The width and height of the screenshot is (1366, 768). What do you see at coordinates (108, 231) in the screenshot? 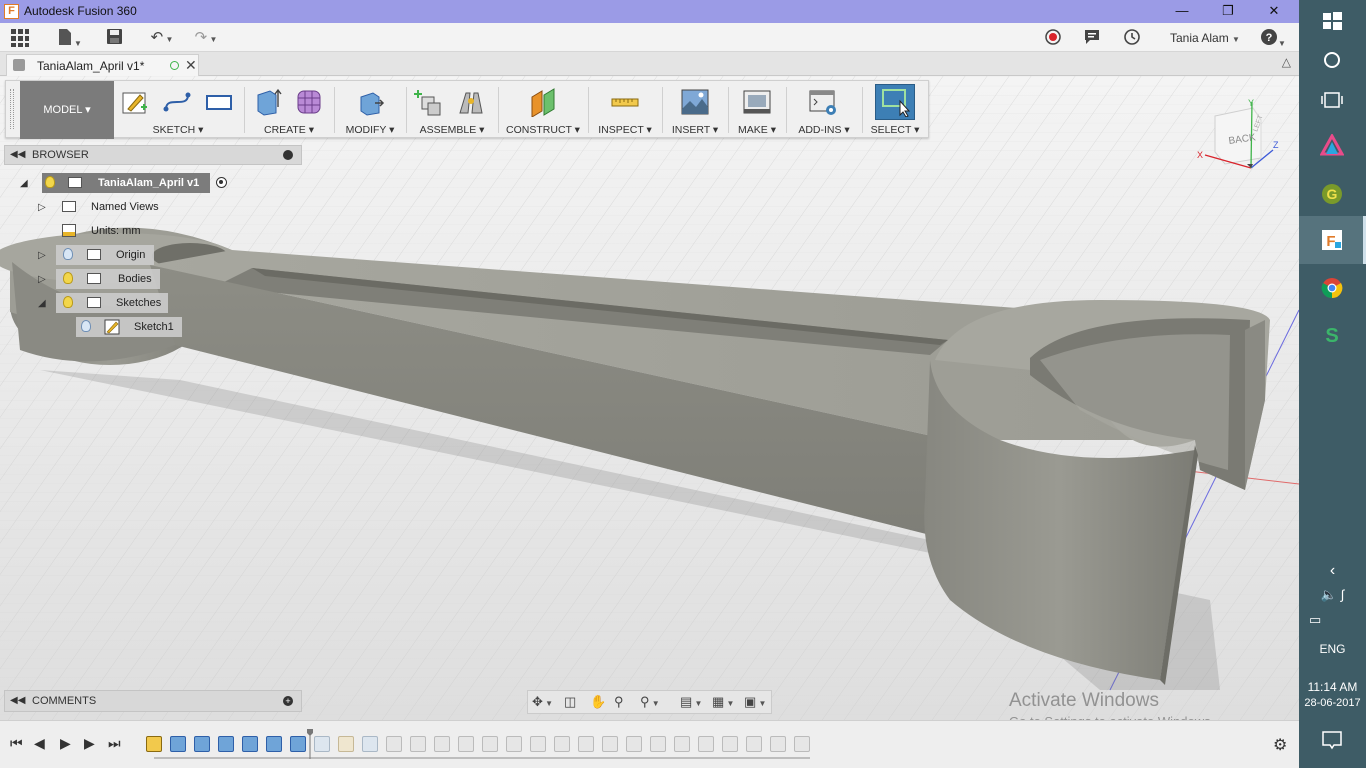
I see `browser-item-units: Units: mm` at bounding box center [108, 231].